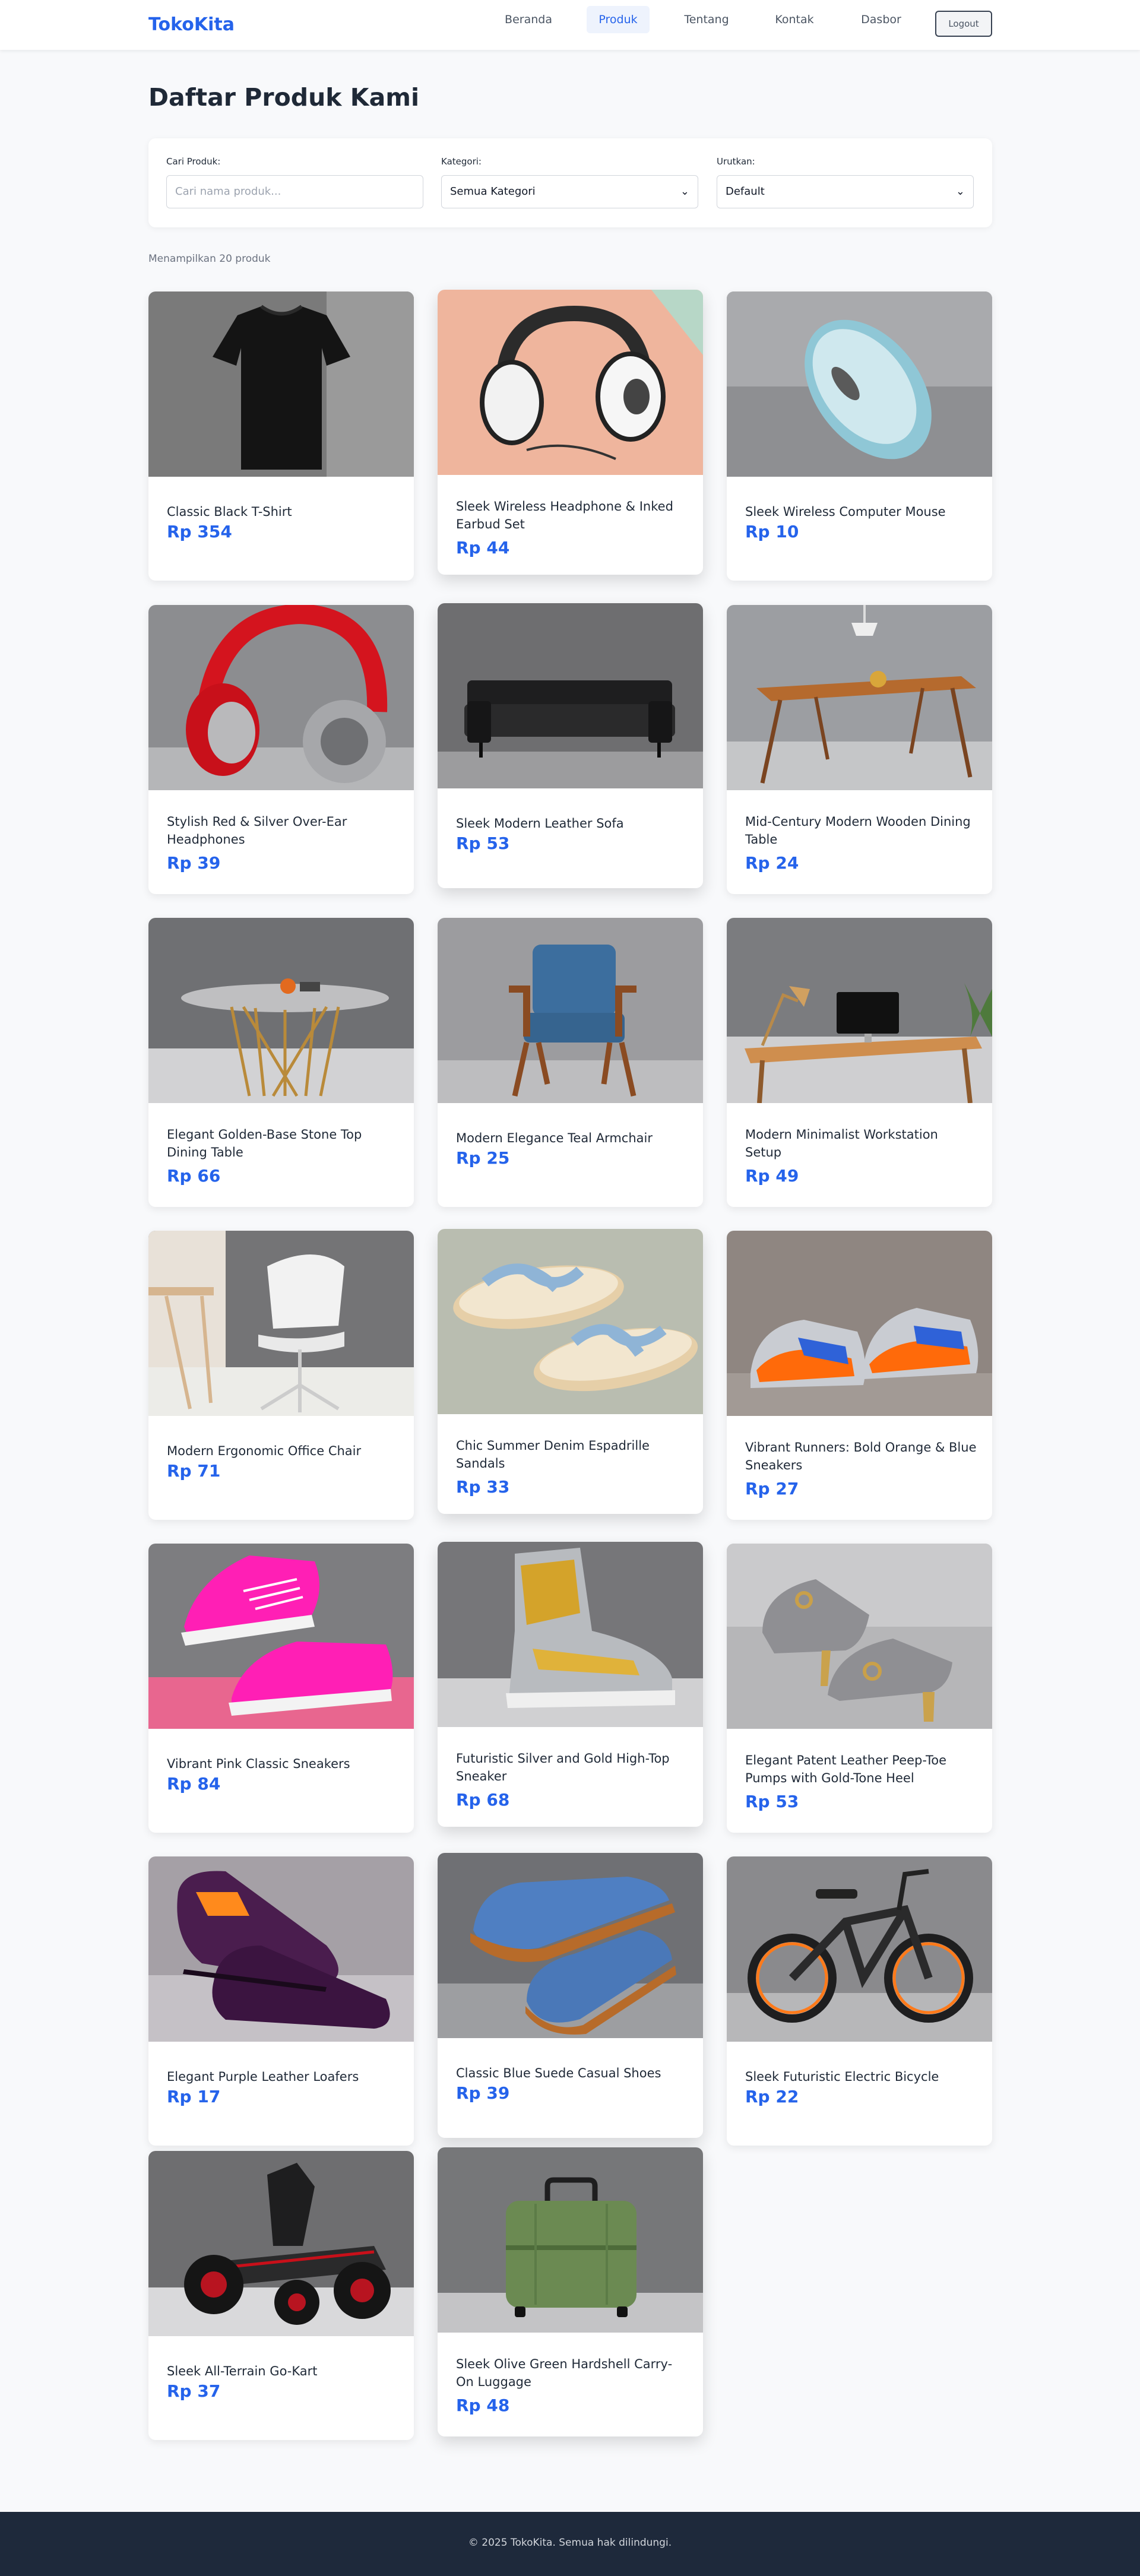 This screenshot has width=1140, height=2576. What do you see at coordinates (963, 24) in the screenshot?
I see `logout-button: Logout` at bounding box center [963, 24].